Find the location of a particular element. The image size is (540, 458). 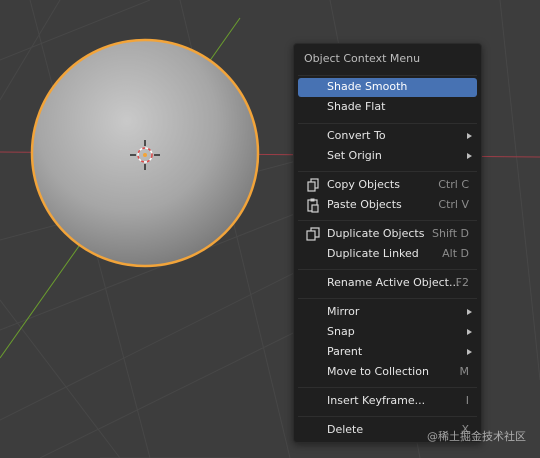

menu-item-rename-active-object: Rename Active Object... F2 is located at coordinates (387, 283).